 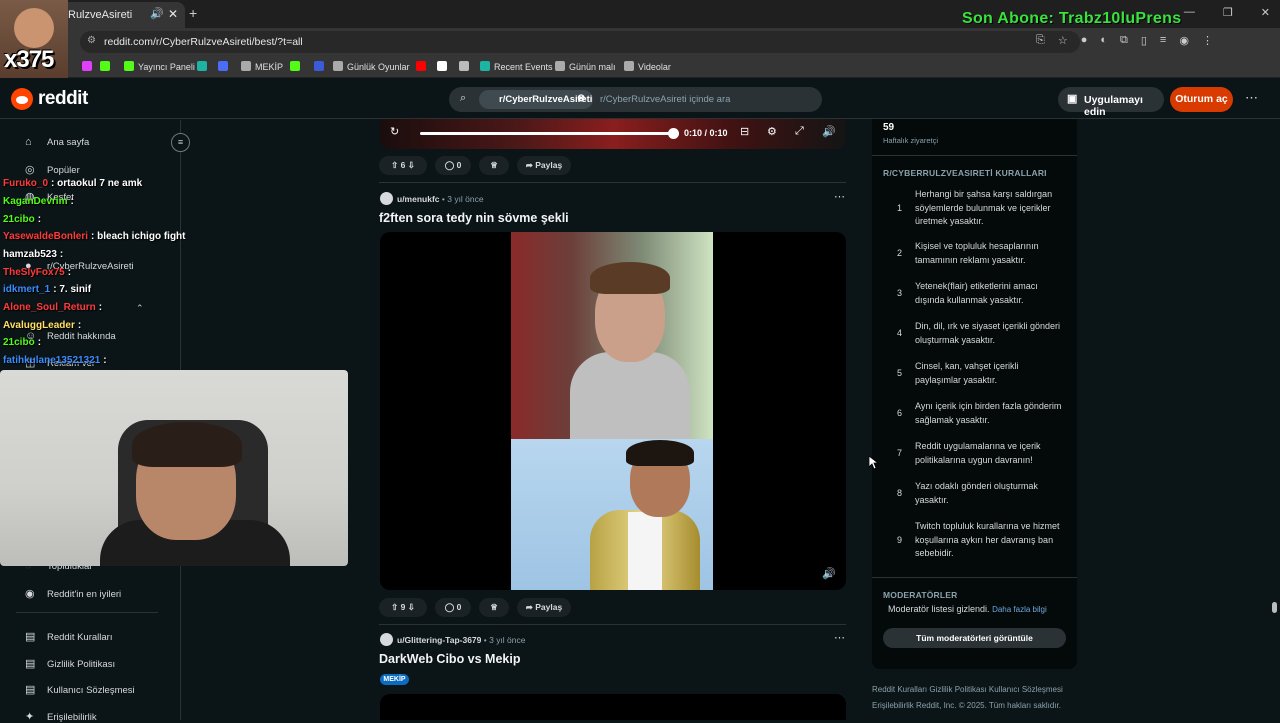 I want to click on install-icon: ⎘, so click(x=1040, y=40).